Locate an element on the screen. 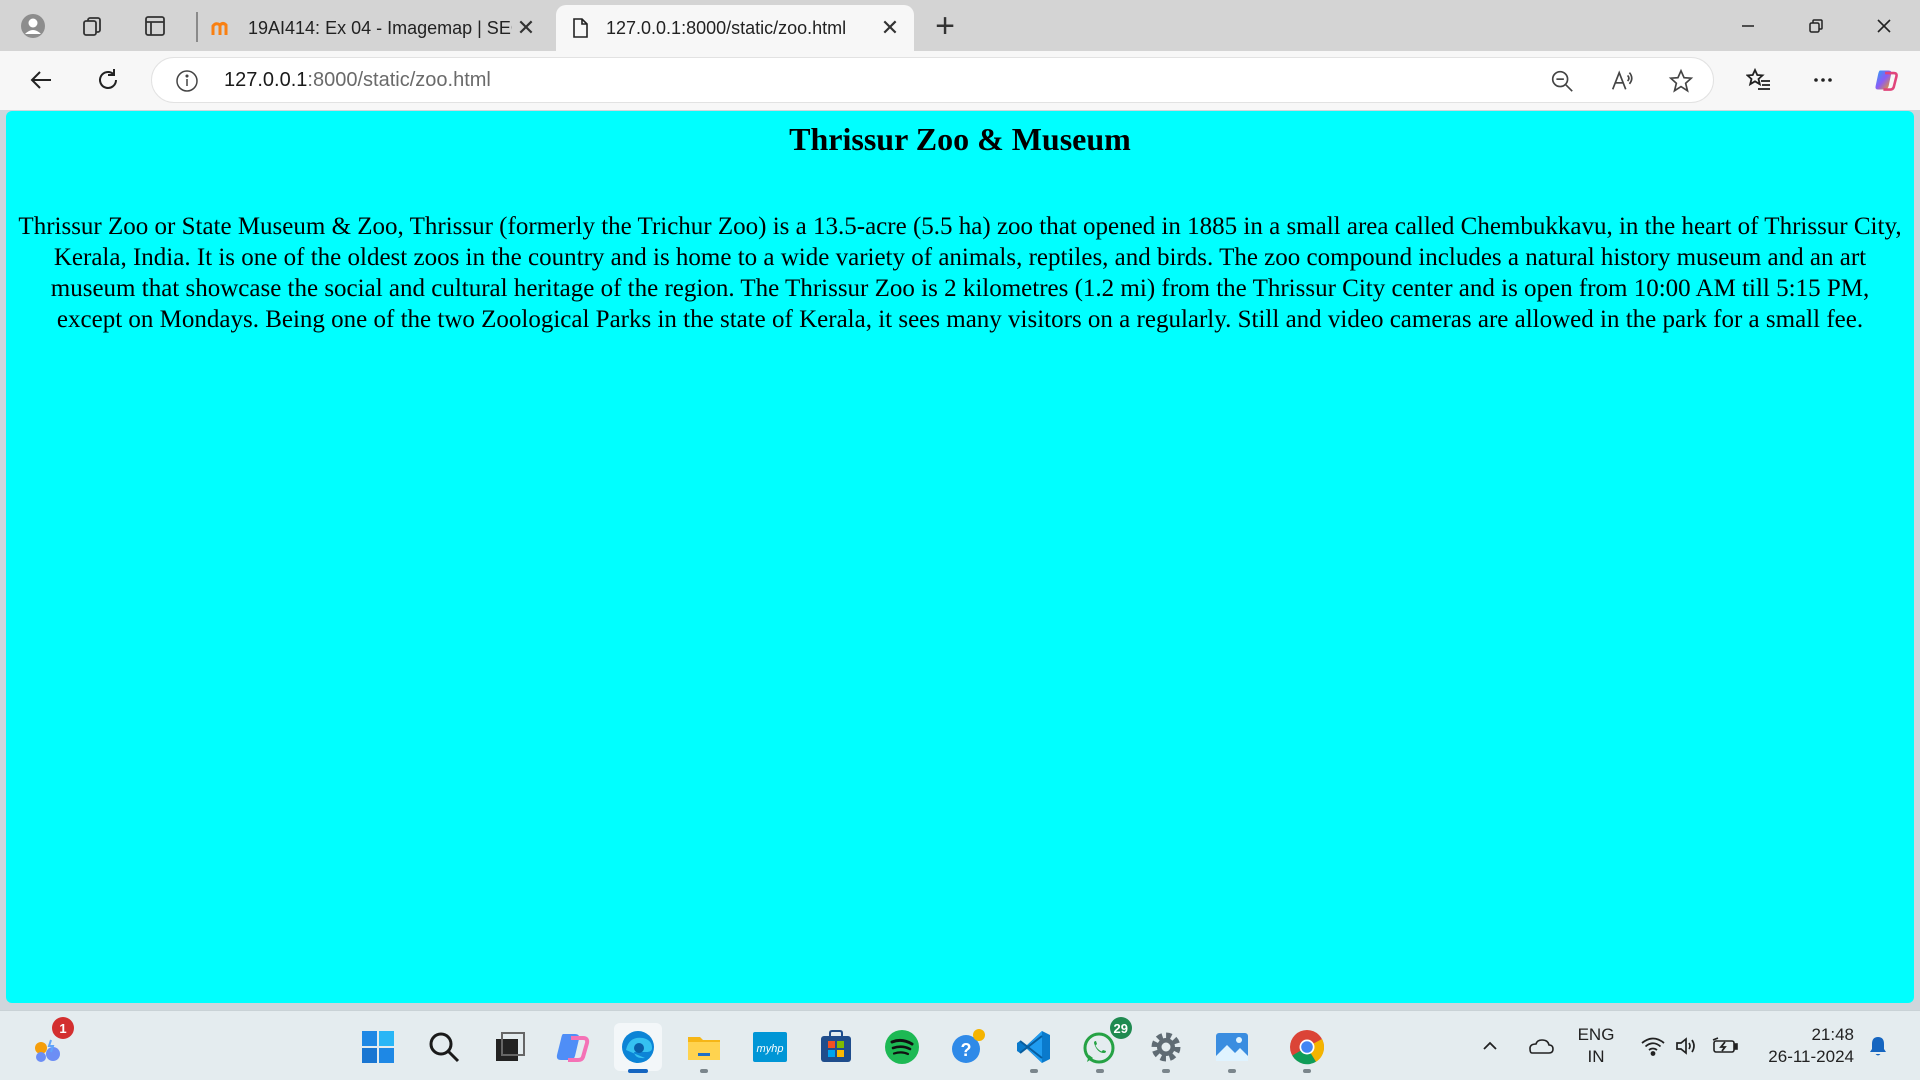 The width and height of the screenshot is (1920, 1080). page-title: Thrissur Zoo & Museum is located at coordinates (960, 139).